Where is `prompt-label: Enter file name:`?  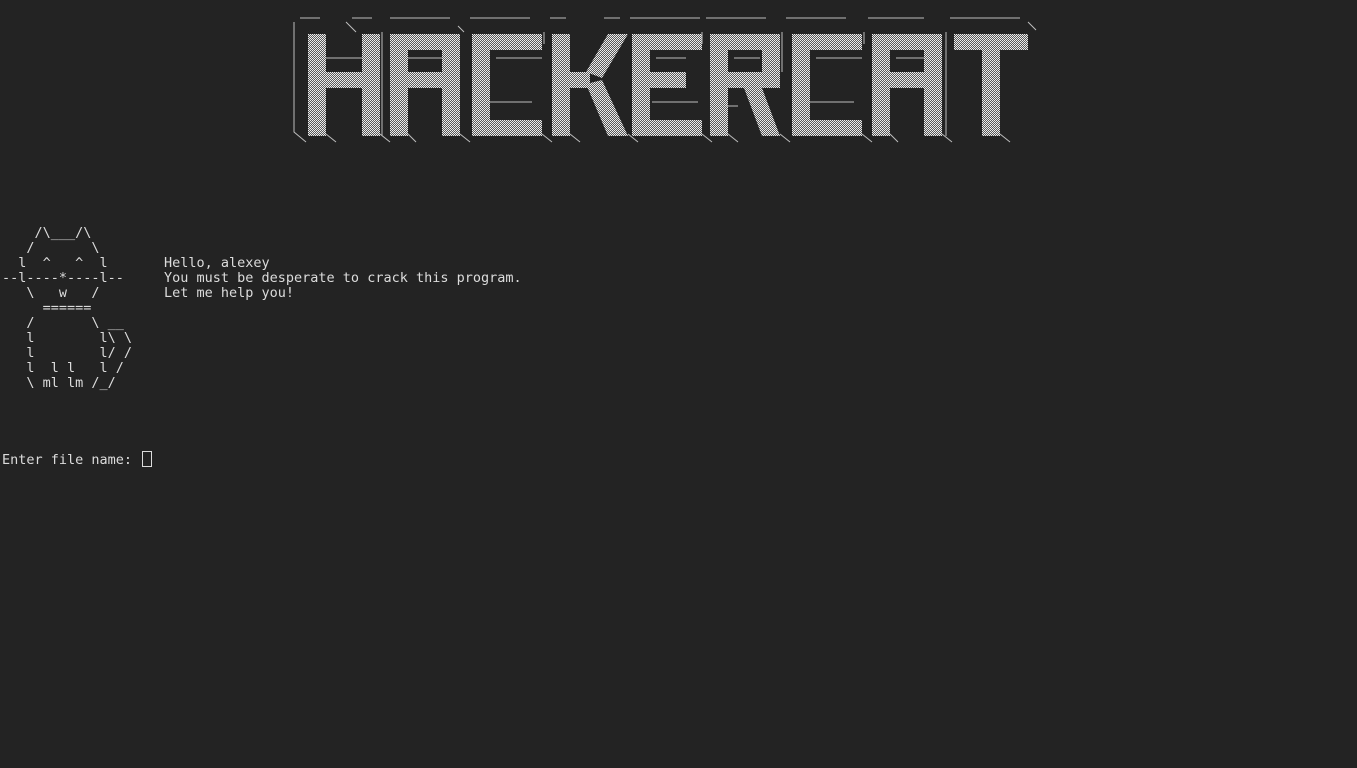 prompt-label: Enter file name: is located at coordinates (71, 460).